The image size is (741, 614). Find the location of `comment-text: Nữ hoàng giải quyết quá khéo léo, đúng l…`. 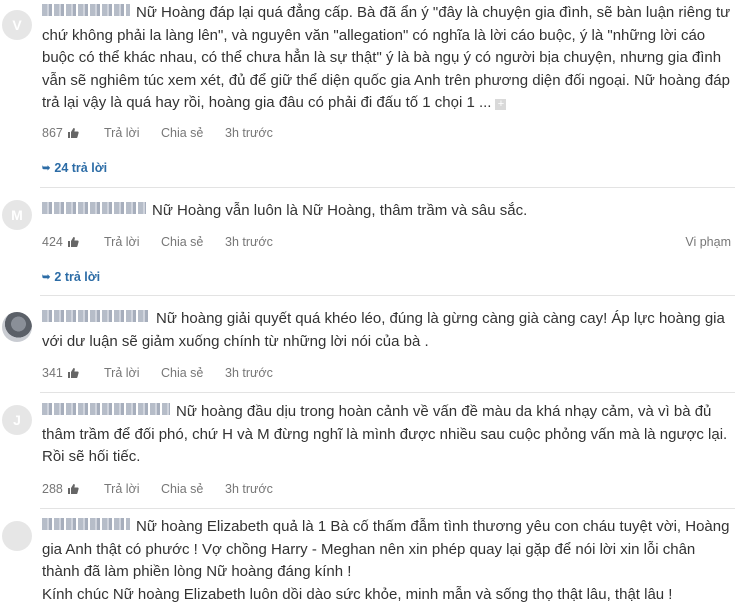

comment-text: Nữ hoàng giải quyết quá khéo léo, đúng l… is located at coordinates (388, 330).